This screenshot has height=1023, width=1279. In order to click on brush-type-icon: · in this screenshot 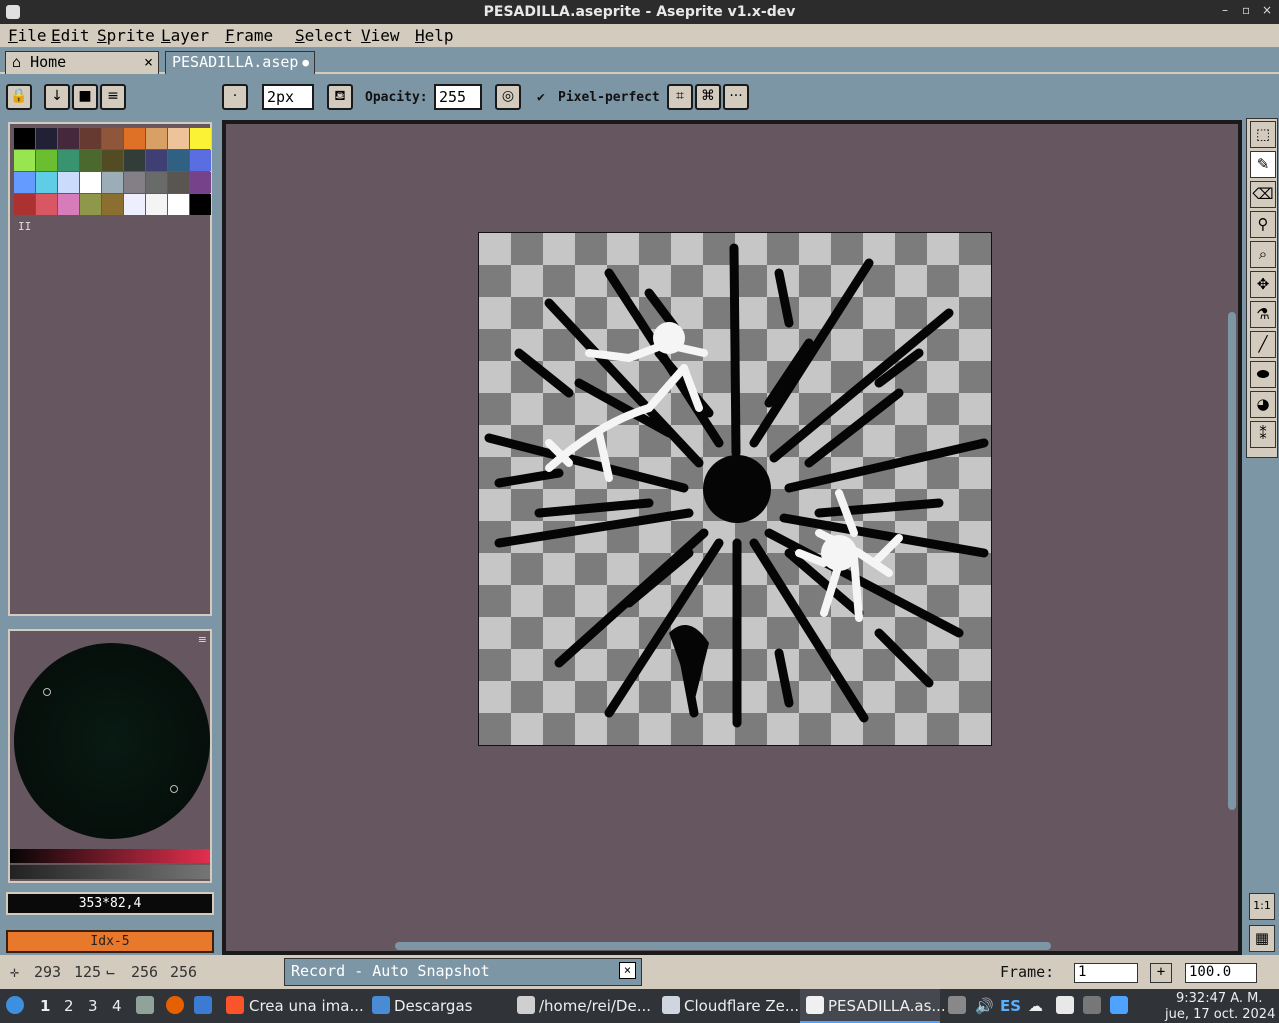, I will do `click(235, 97)`.